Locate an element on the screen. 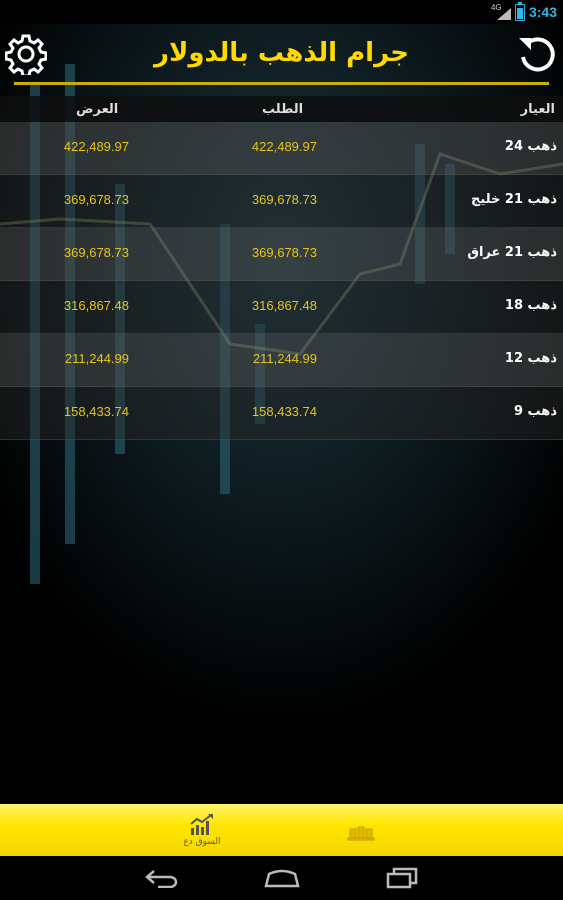 The width and height of the screenshot is (563, 900). table-row: ذهب 18 316,867.48 316,867.48 is located at coordinates (281, 307).